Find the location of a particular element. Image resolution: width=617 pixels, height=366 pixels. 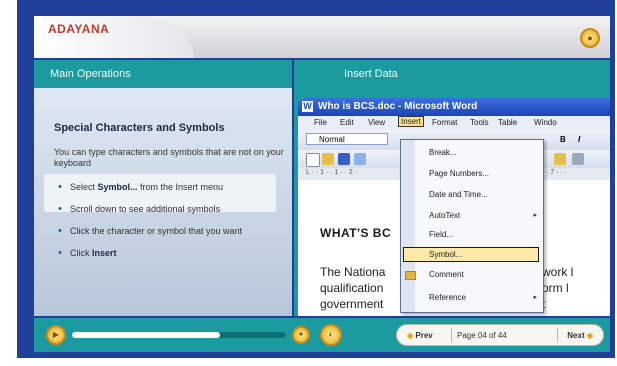

menu-edit: Edit is located at coordinates (347, 122).